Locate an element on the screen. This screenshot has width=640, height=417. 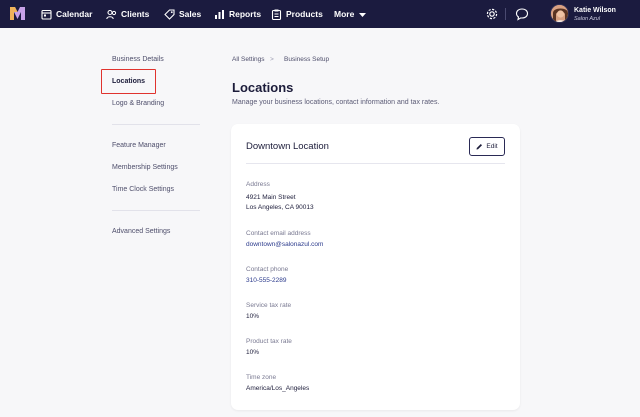
nav-sales-label: Sales is located at coordinates (190, 14).